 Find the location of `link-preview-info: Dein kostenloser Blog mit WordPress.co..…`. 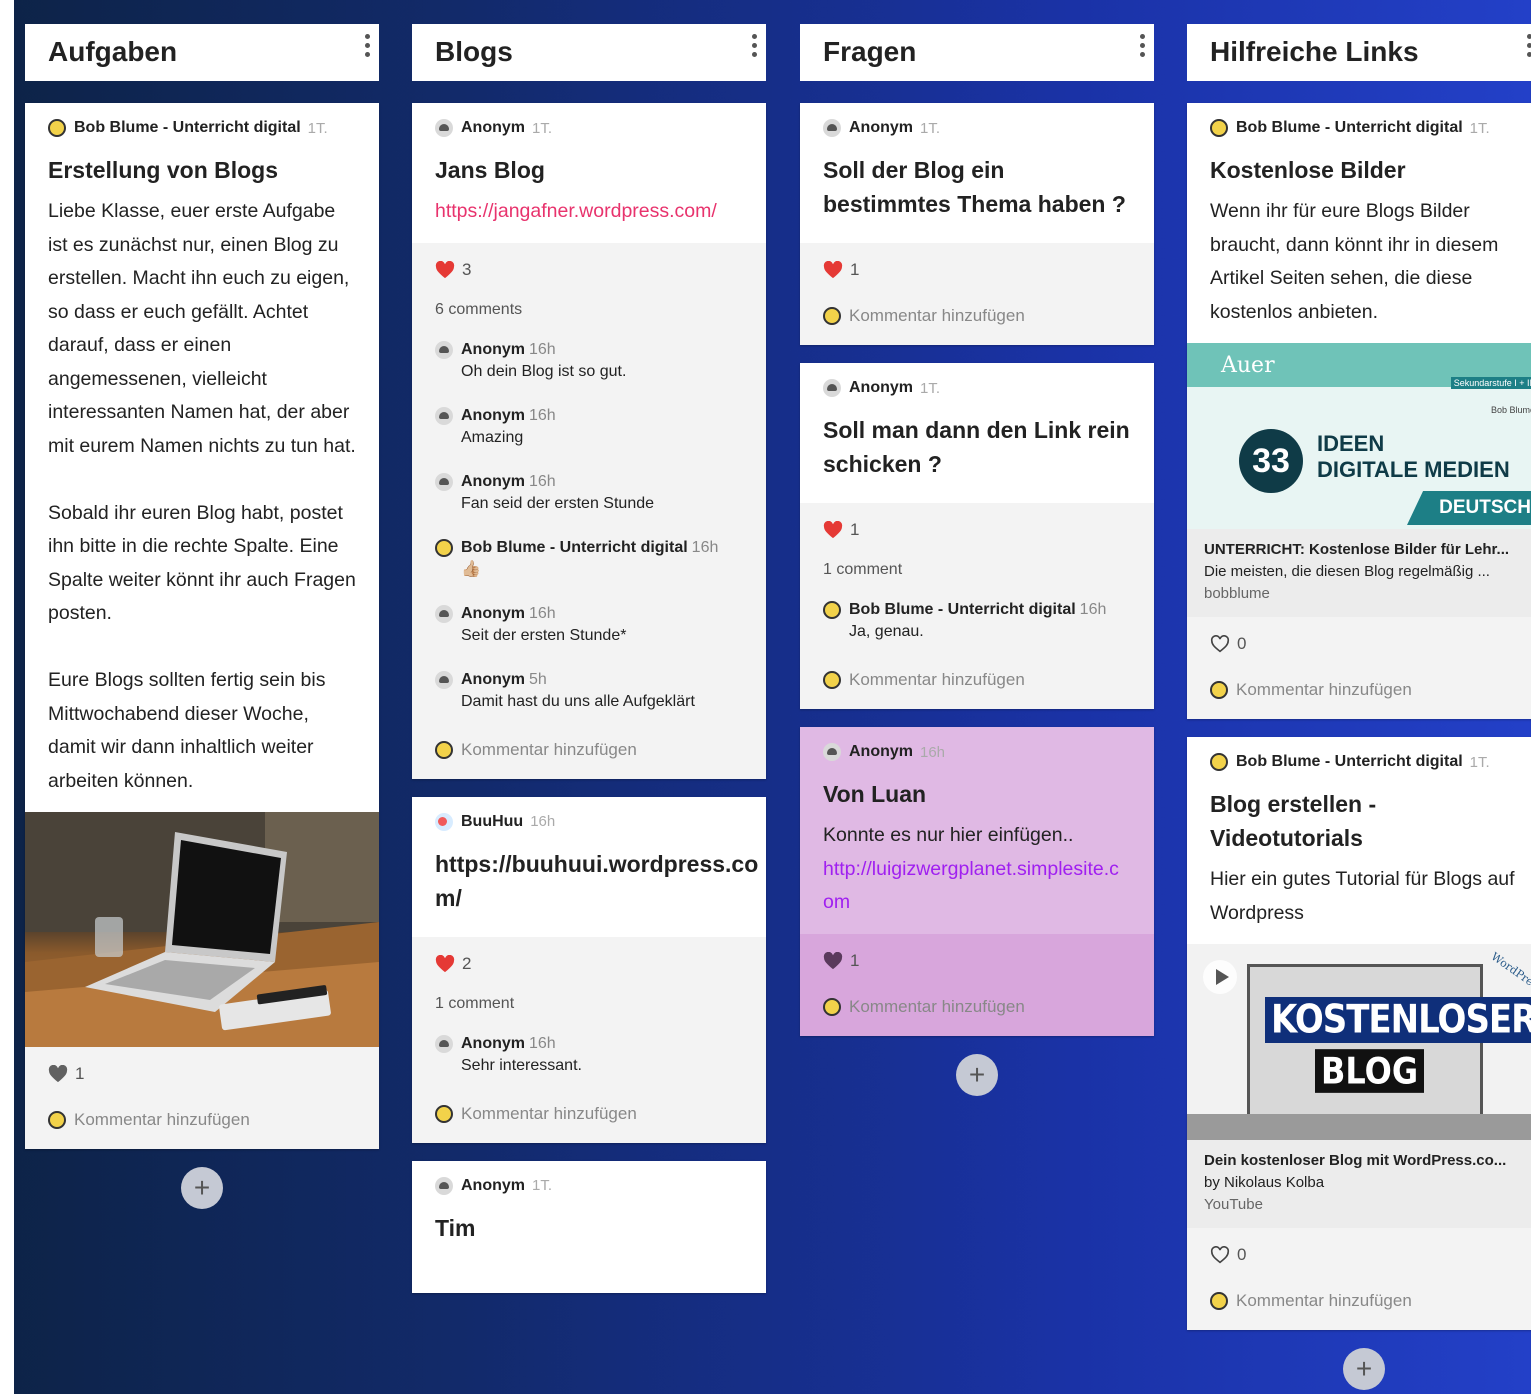

link-preview-info: Dein kostenloser Blog mit WordPress.co..… is located at coordinates (1359, 1184).